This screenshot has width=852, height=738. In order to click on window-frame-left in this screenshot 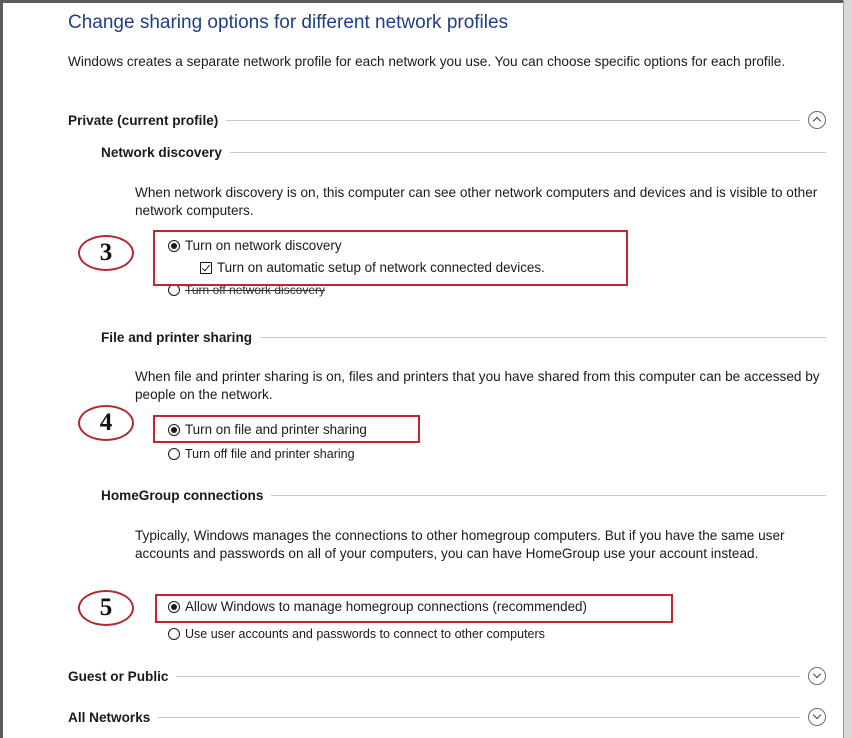, I will do `click(1, 369)`.